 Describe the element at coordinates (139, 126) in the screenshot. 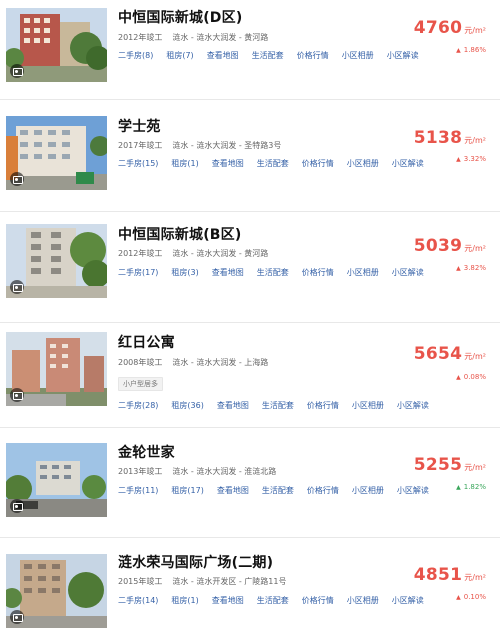

I see `community-name: 学士苑` at that location.